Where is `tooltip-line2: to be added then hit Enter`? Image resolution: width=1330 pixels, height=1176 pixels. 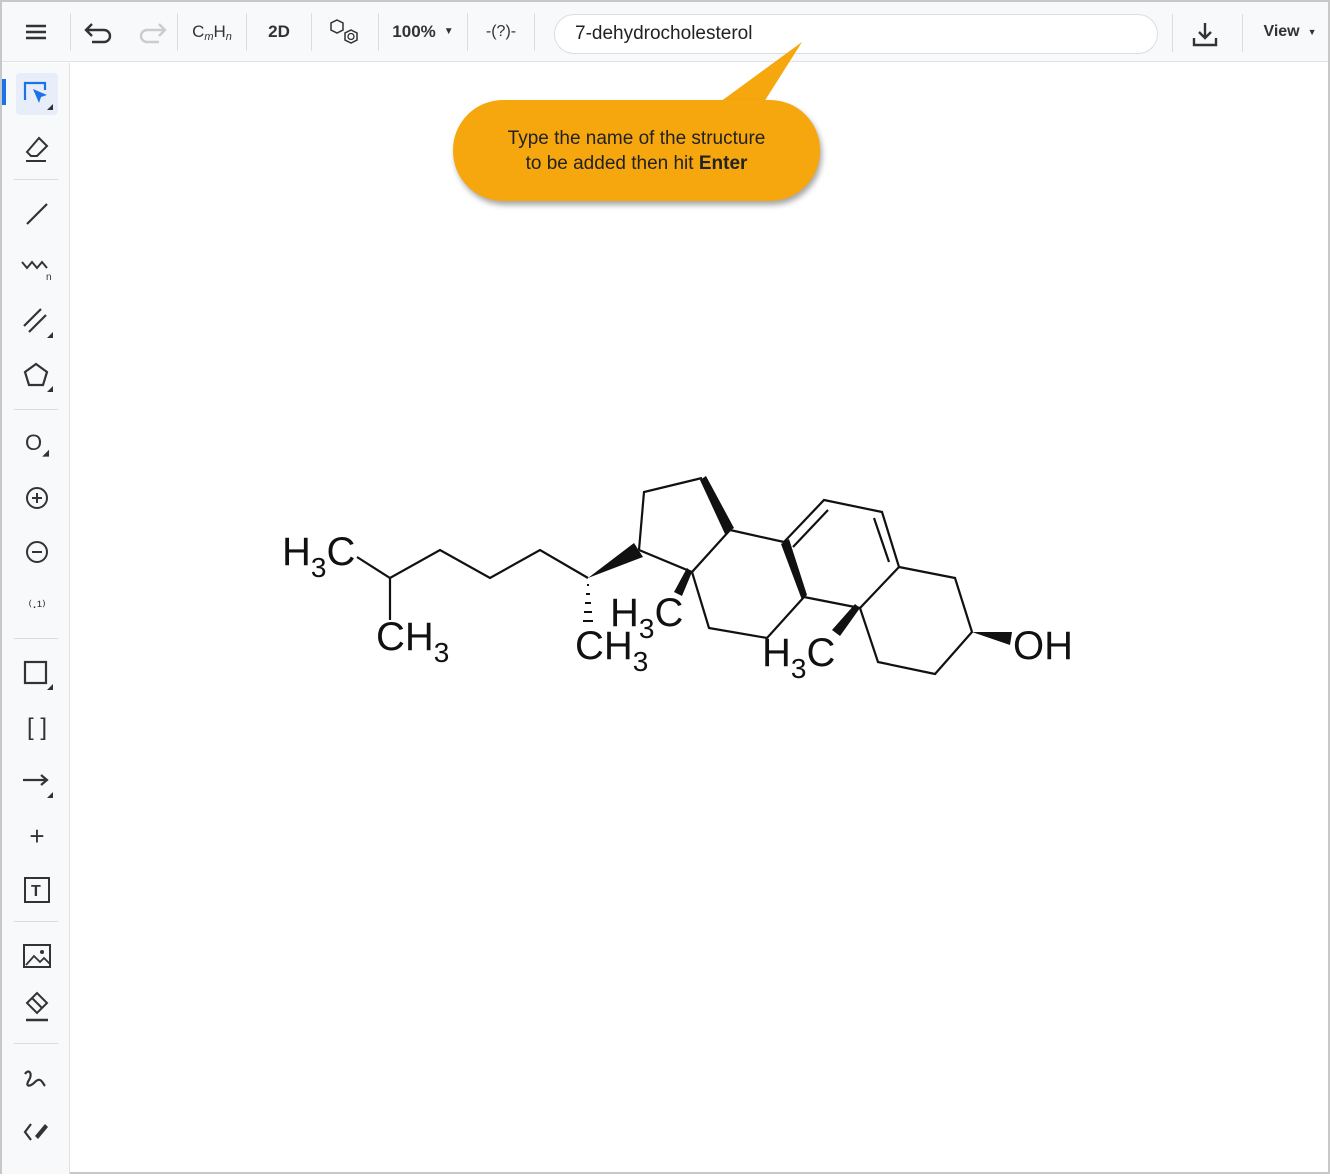 tooltip-line2: to be added then hit Enter is located at coordinates (636, 163).